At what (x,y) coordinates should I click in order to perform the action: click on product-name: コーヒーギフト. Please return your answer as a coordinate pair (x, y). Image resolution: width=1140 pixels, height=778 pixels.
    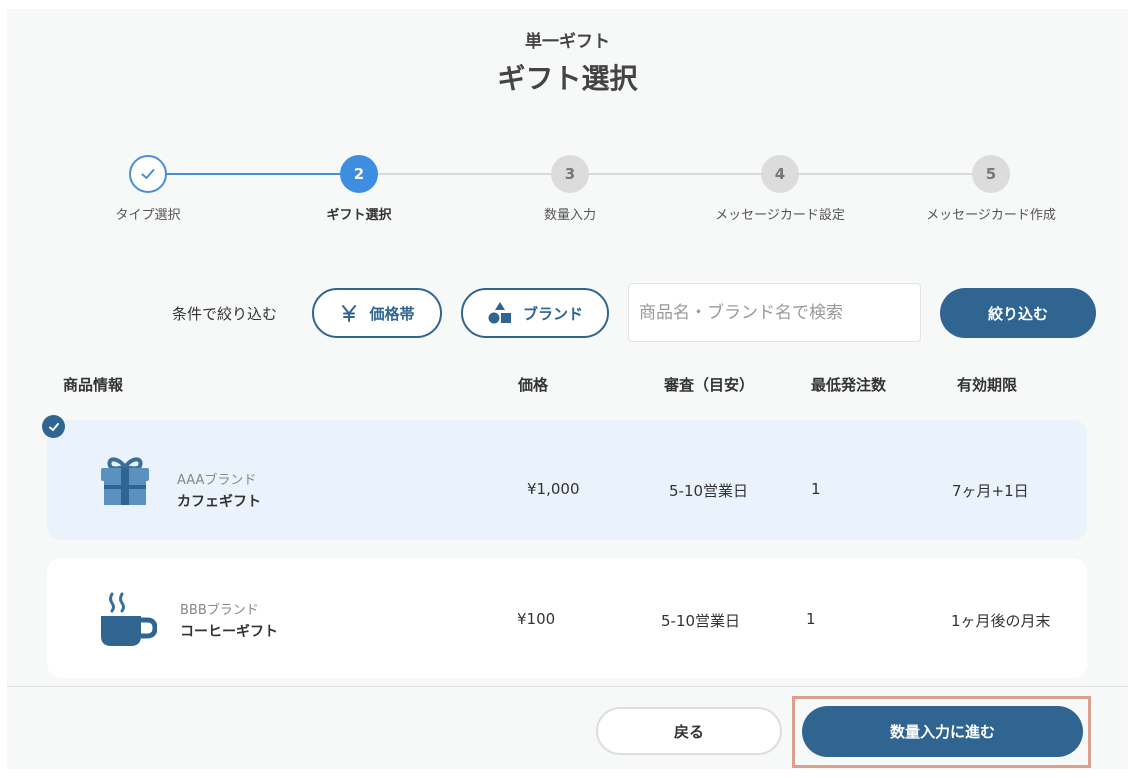
    Looking at the image, I should click on (229, 632).